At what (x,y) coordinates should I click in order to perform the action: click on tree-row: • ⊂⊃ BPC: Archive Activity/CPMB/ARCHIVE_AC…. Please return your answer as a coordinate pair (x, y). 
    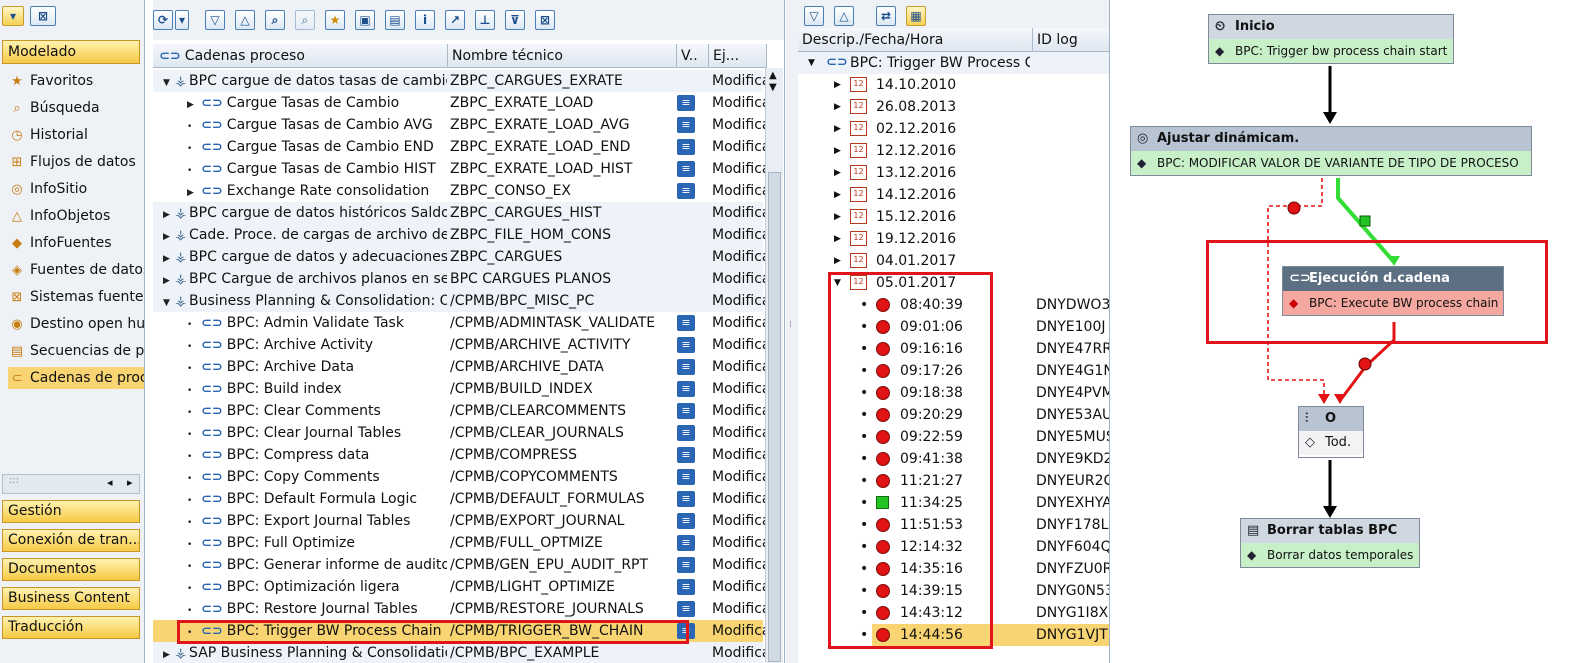
    Looking at the image, I should click on (459, 345).